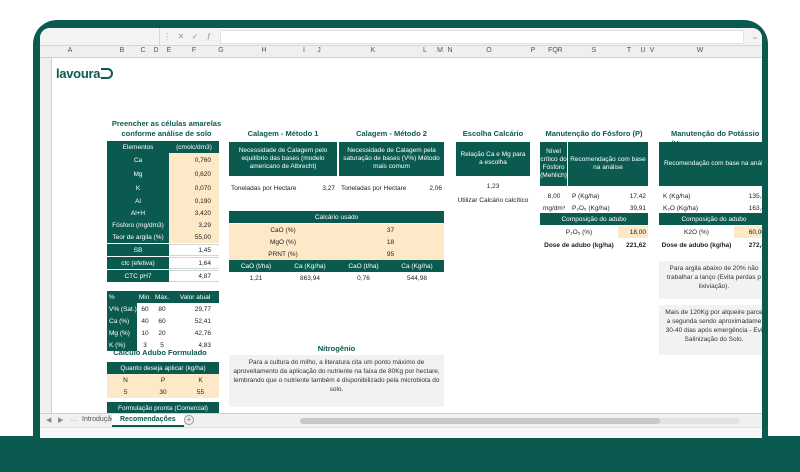  What do you see at coordinates (579, 232) in the screenshot?
I see `fosforo-composicao-label: P₂O₅ (%)` at bounding box center [579, 232].